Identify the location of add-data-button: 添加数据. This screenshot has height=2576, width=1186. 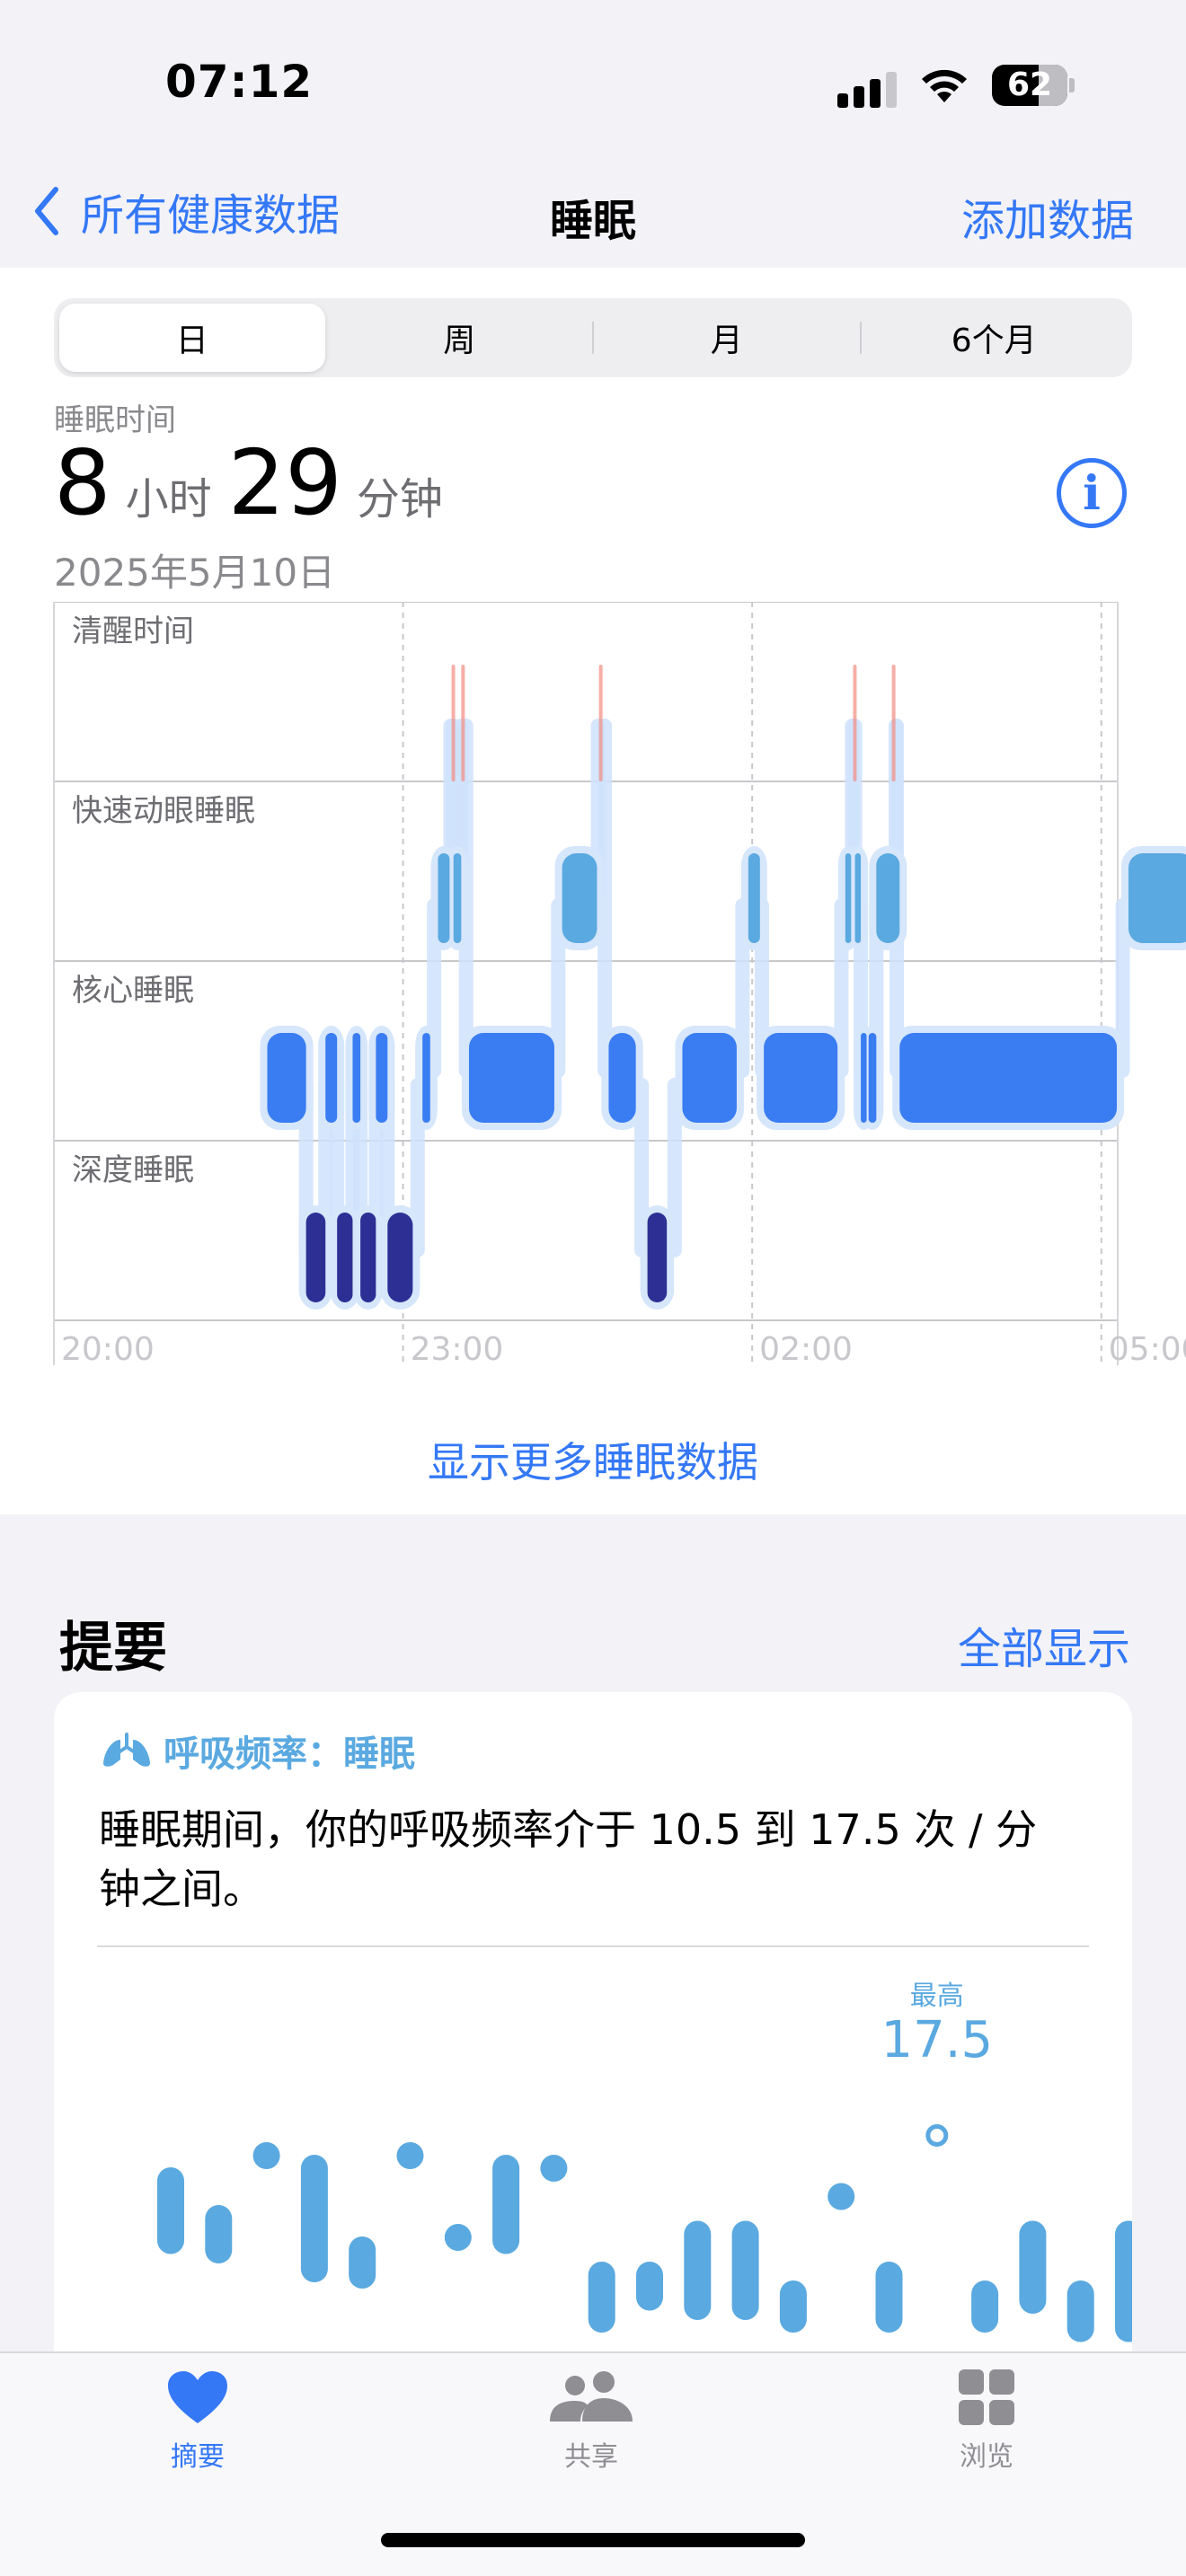
(1047, 216).